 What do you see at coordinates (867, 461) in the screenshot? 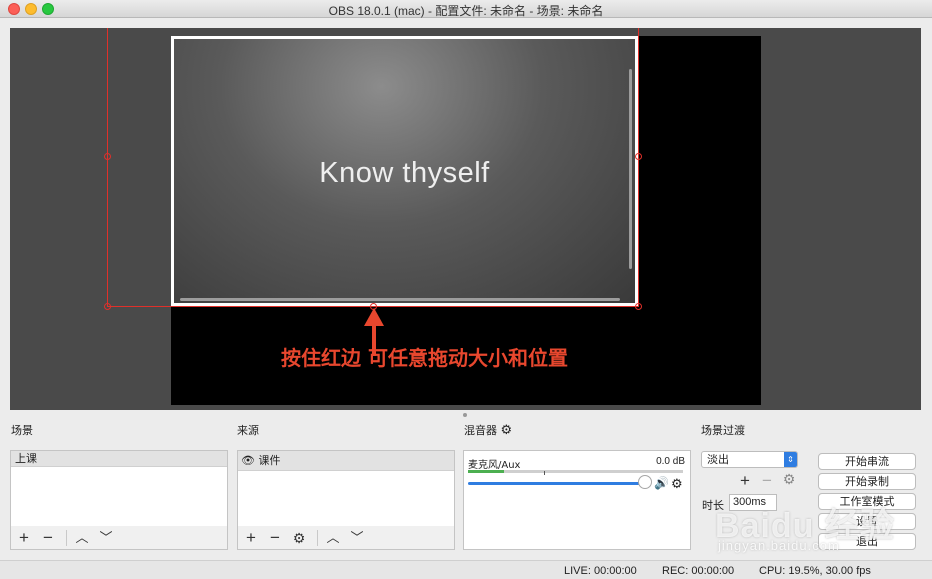
I see `start-streaming-button: 开始串流` at bounding box center [867, 461].